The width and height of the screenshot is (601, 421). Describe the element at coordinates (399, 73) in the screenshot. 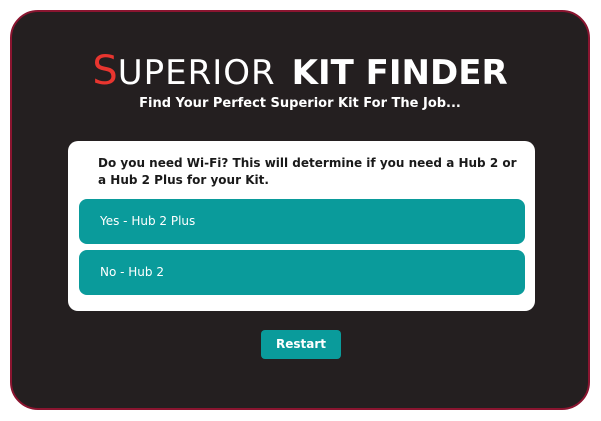

I see `logo-kit-finder-text: KIT FINDER` at that location.